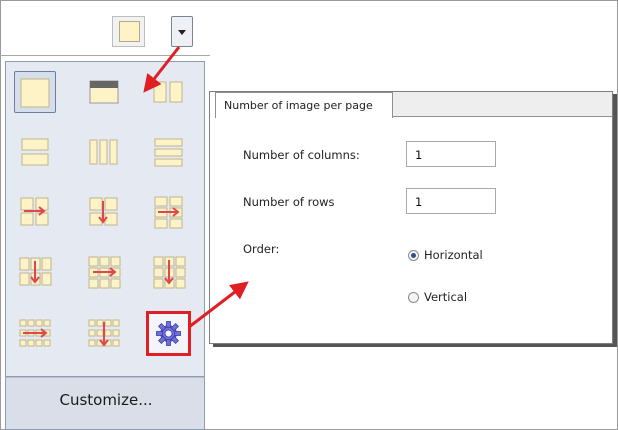 The width and height of the screenshot is (618, 430). I want to click on arrow-dropdown-to-layout, so click(162, 69).